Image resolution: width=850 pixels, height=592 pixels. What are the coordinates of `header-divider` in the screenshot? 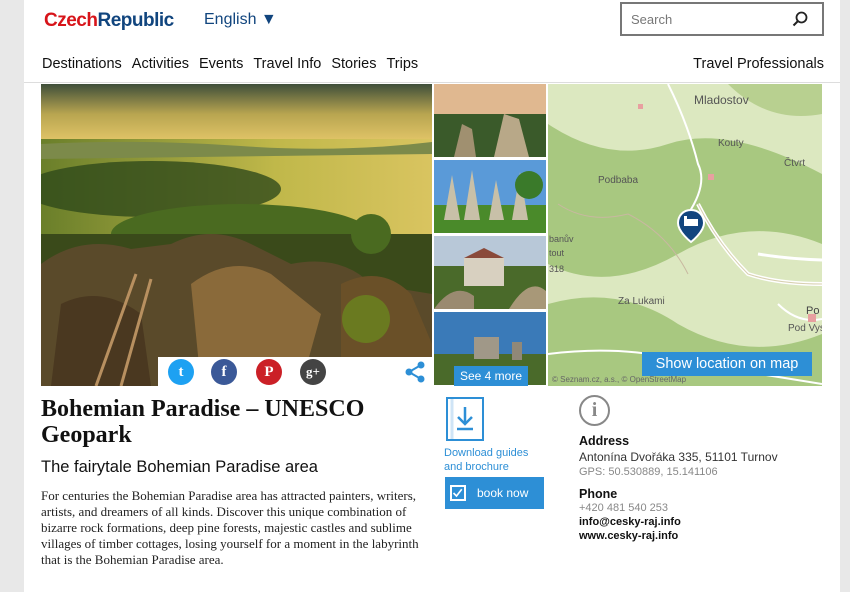 It's located at (432, 82).